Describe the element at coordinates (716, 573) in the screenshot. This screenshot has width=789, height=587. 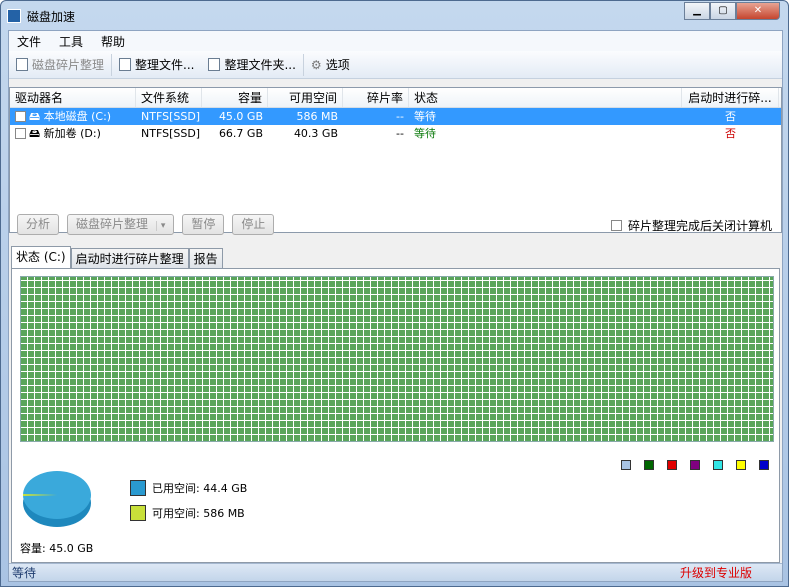
I see `upgrade-link: 升级到专业版` at that location.